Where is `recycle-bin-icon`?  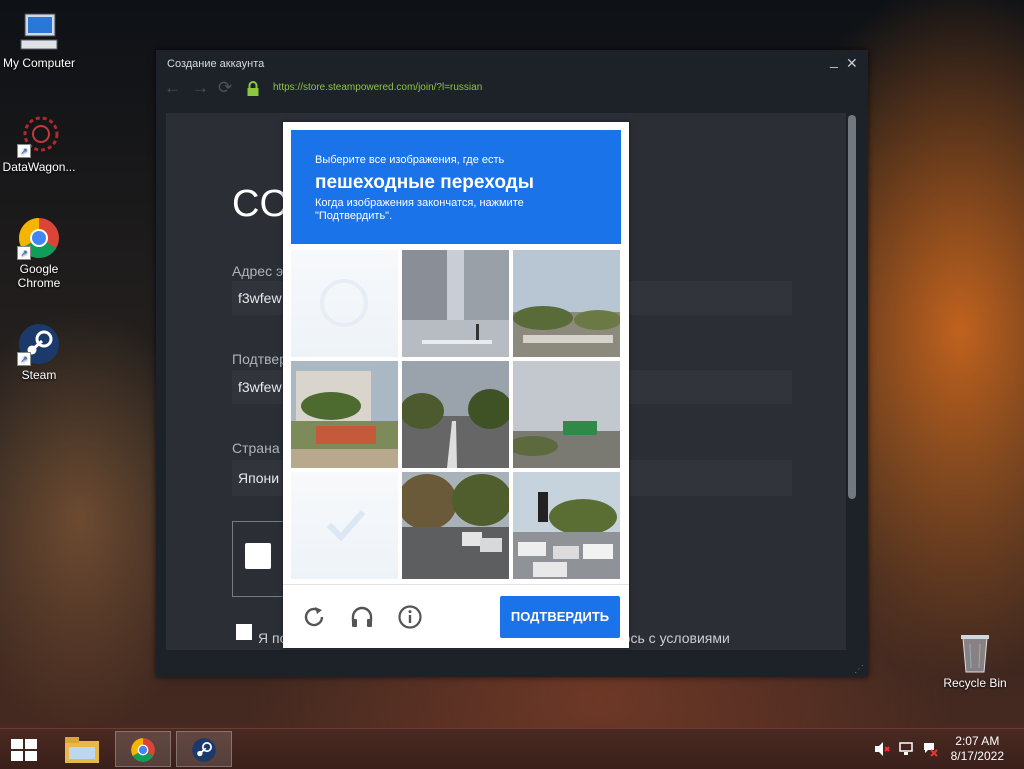 recycle-bin-icon is located at coordinates (975, 652).